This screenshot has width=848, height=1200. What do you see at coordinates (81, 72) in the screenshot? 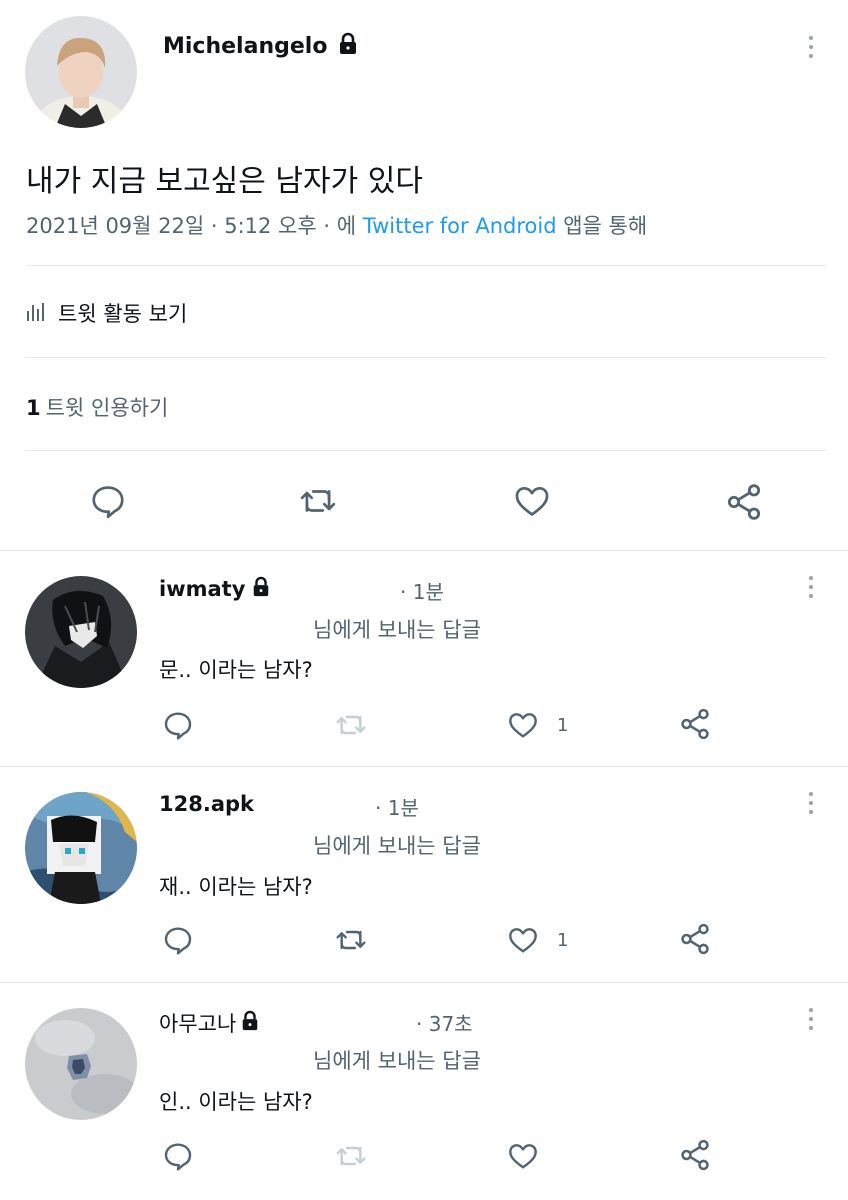
I see `main-avatar` at bounding box center [81, 72].